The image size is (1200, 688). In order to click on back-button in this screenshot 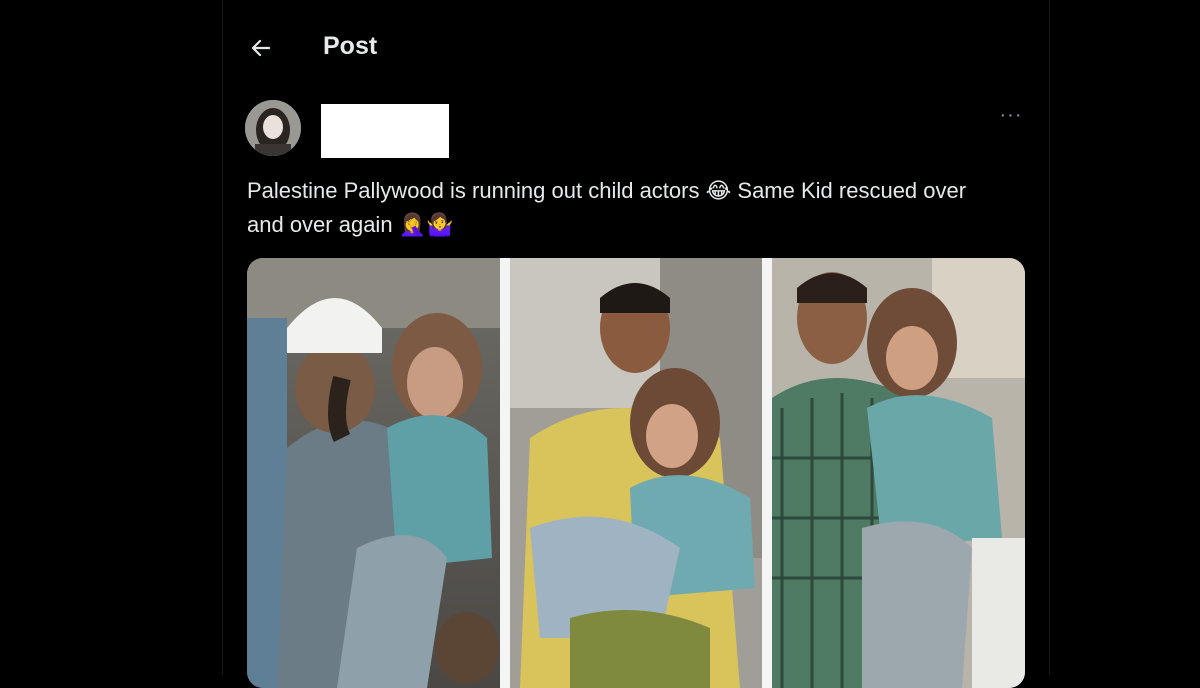, I will do `click(261, 48)`.